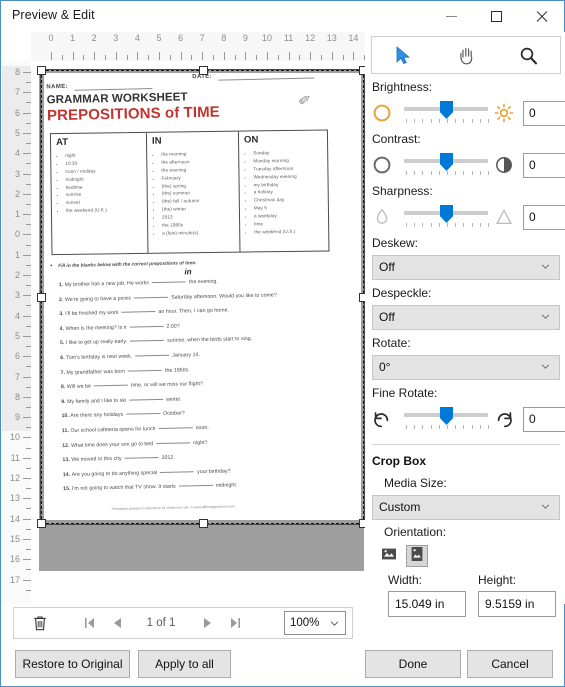 Image resolution: width=565 pixels, height=687 pixels. Describe the element at coordinates (466, 317) in the screenshot. I see `despeckle-select: Off` at that location.